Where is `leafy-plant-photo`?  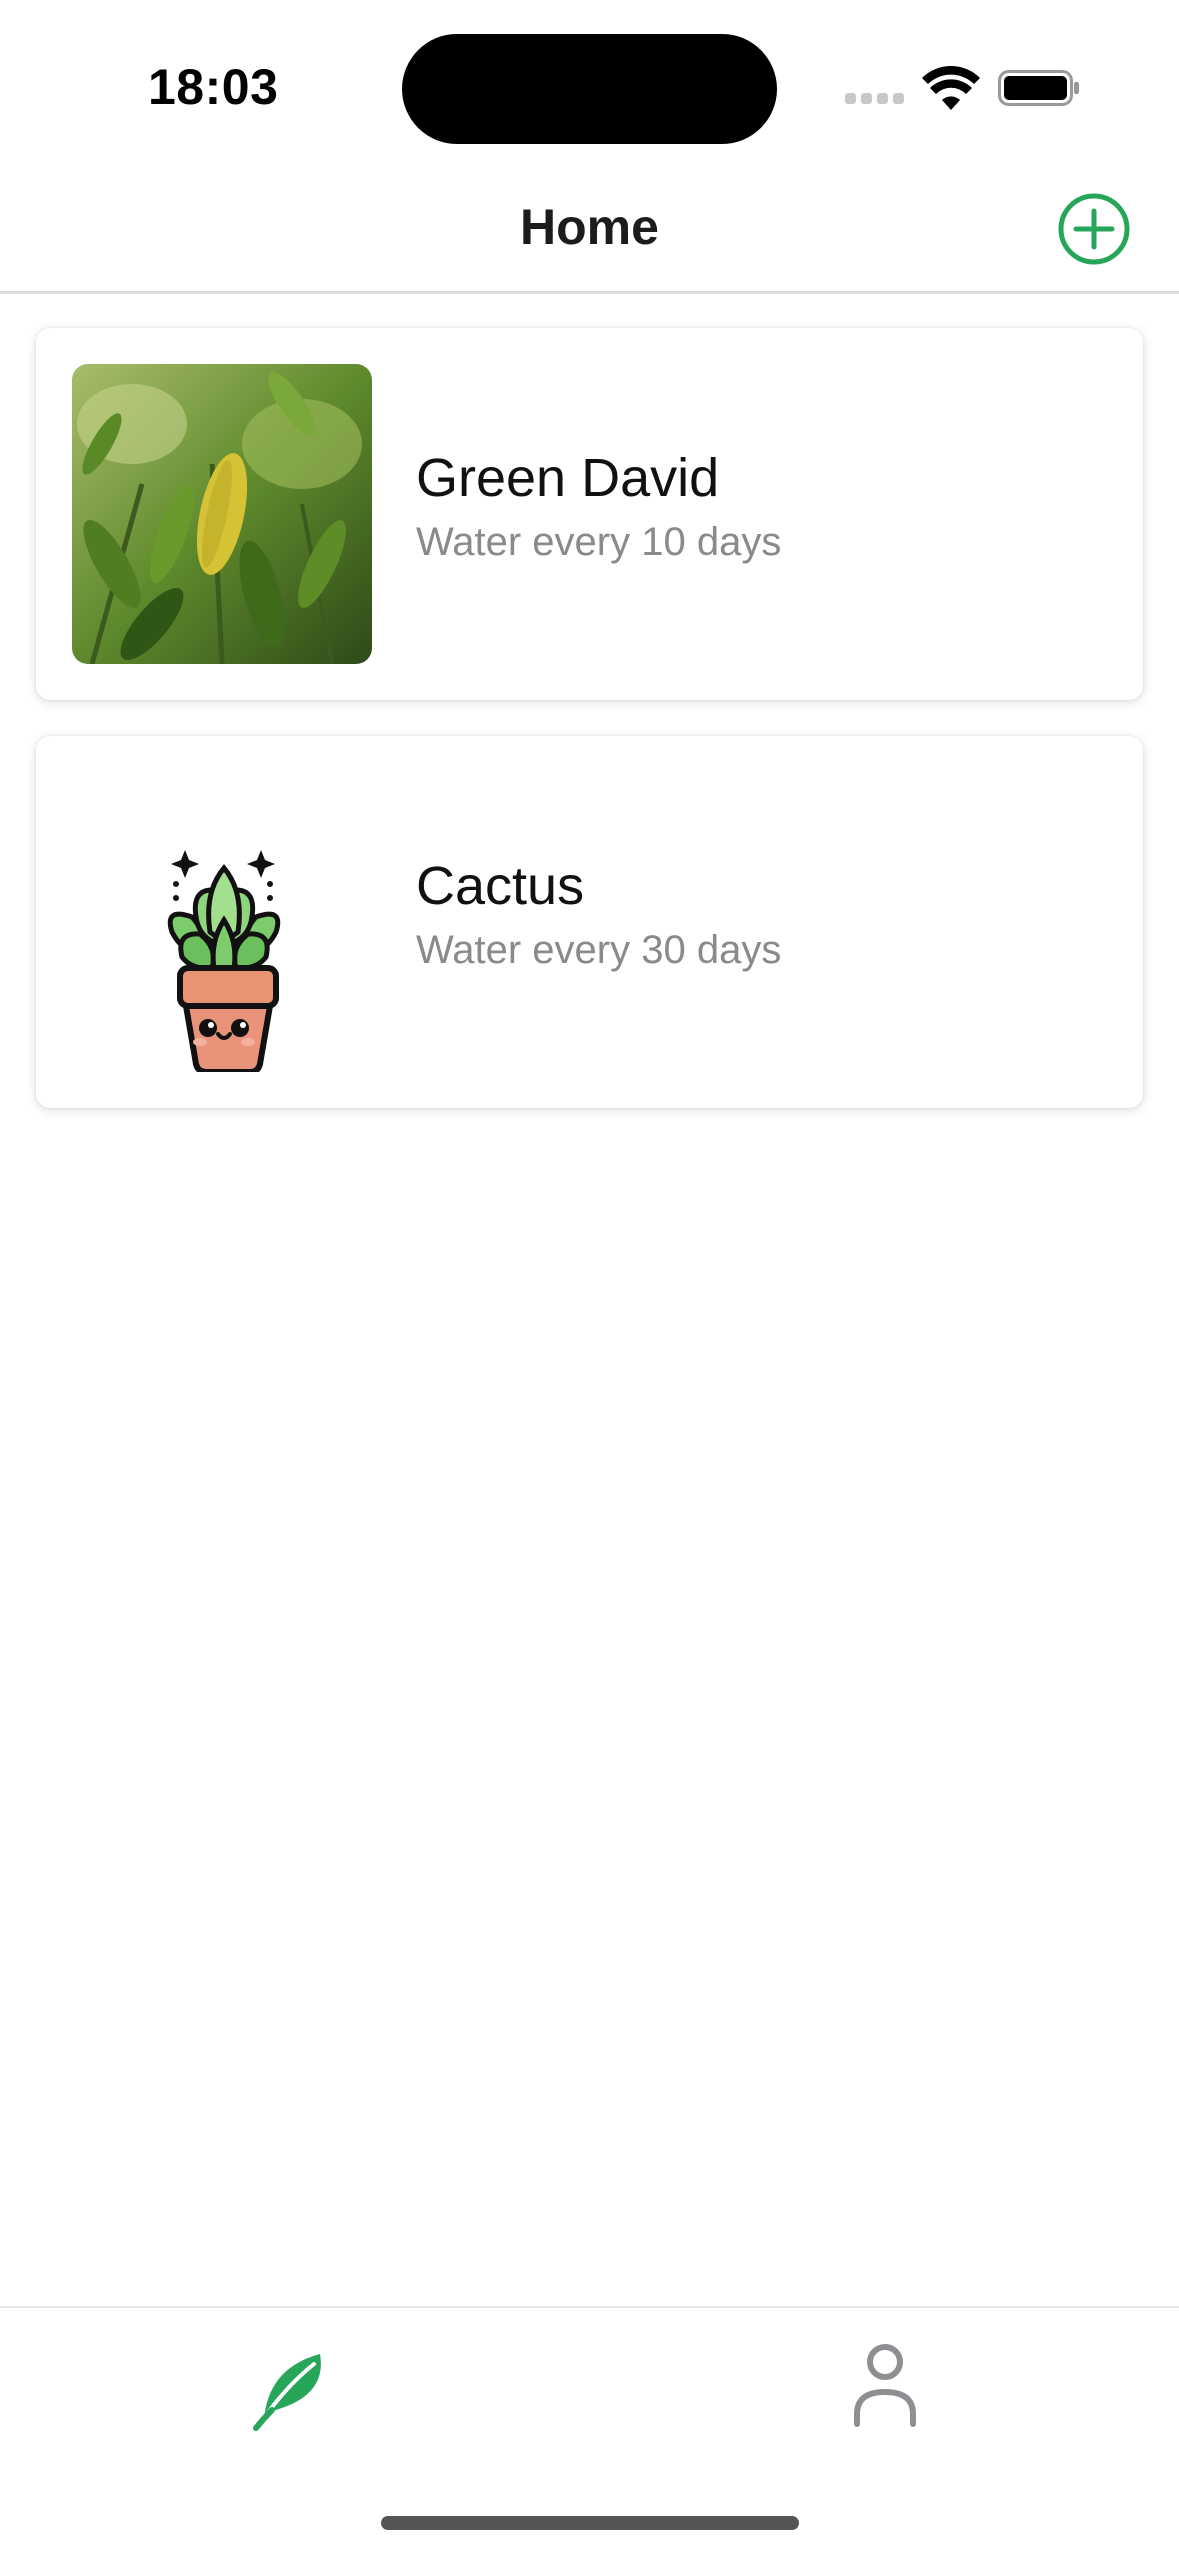 leafy-plant-photo is located at coordinates (222, 514).